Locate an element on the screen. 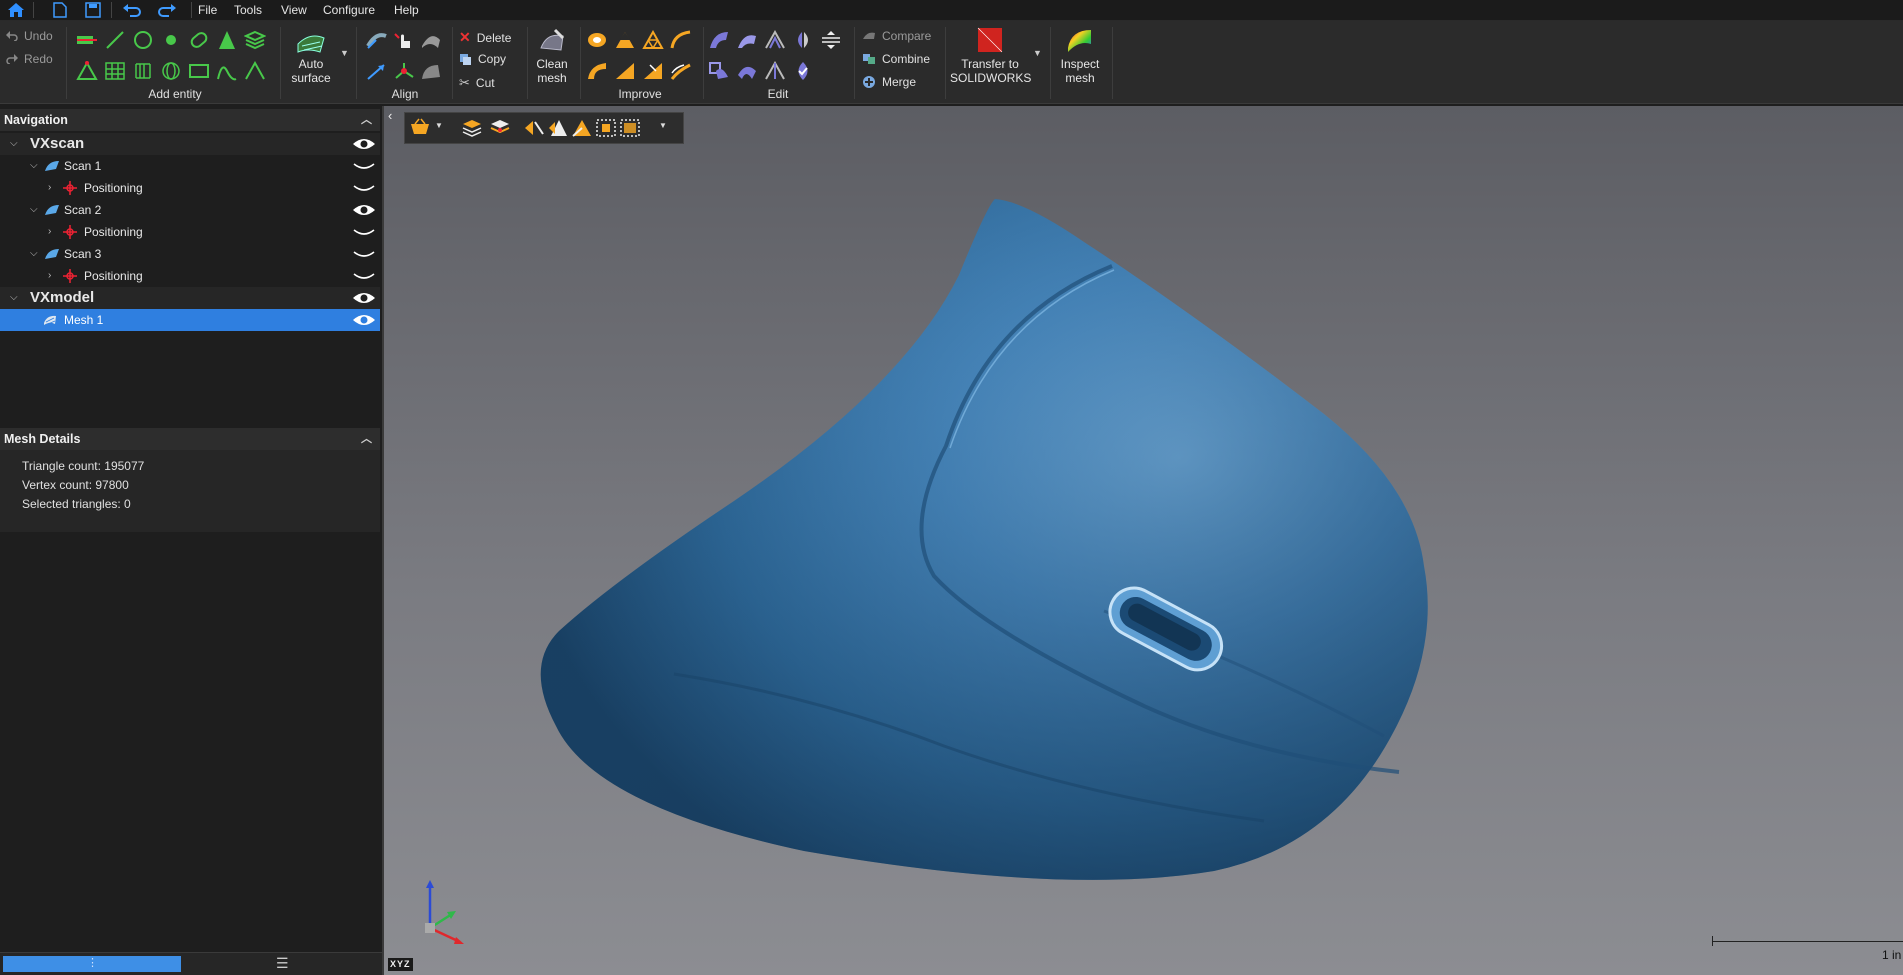 Image resolution: width=1903 pixels, height=975 pixels. redo-quick-icon is located at coordinates (167, 10).